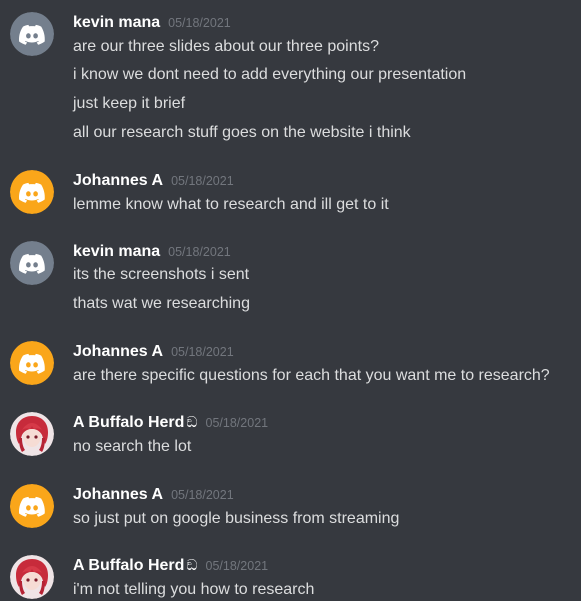 This screenshot has width=581, height=601. Describe the element at coordinates (161, 274) in the screenshot. I see `message-text: its the screenshots i sent` at that location.